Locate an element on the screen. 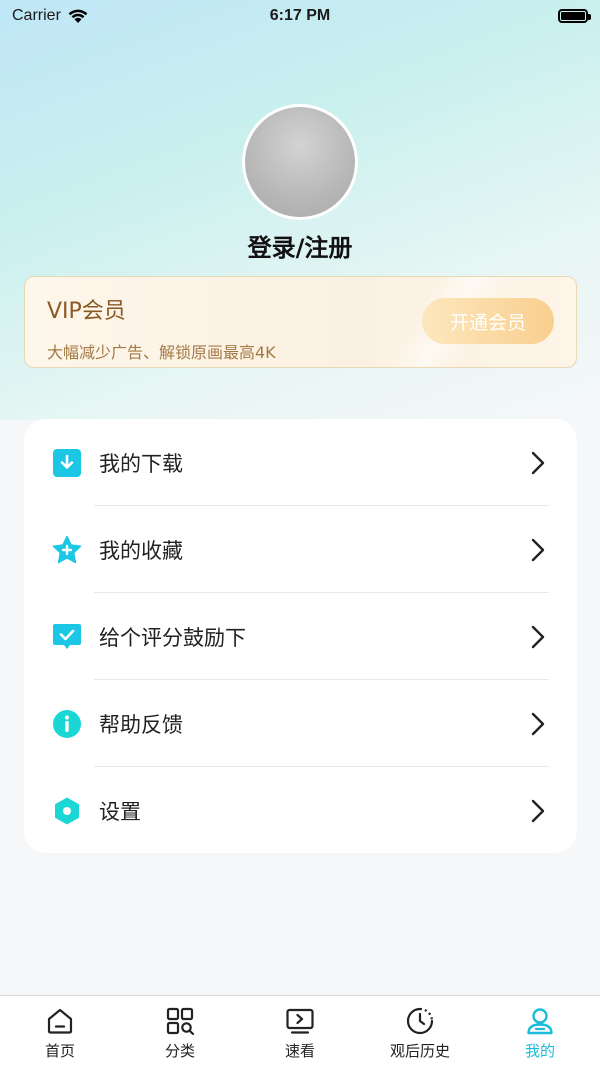 The height and width of the screenshot is (1067, 600). vip-subtitle: 大幅减少广告、解锁原画最高4K is located at coordinates (161, 352).